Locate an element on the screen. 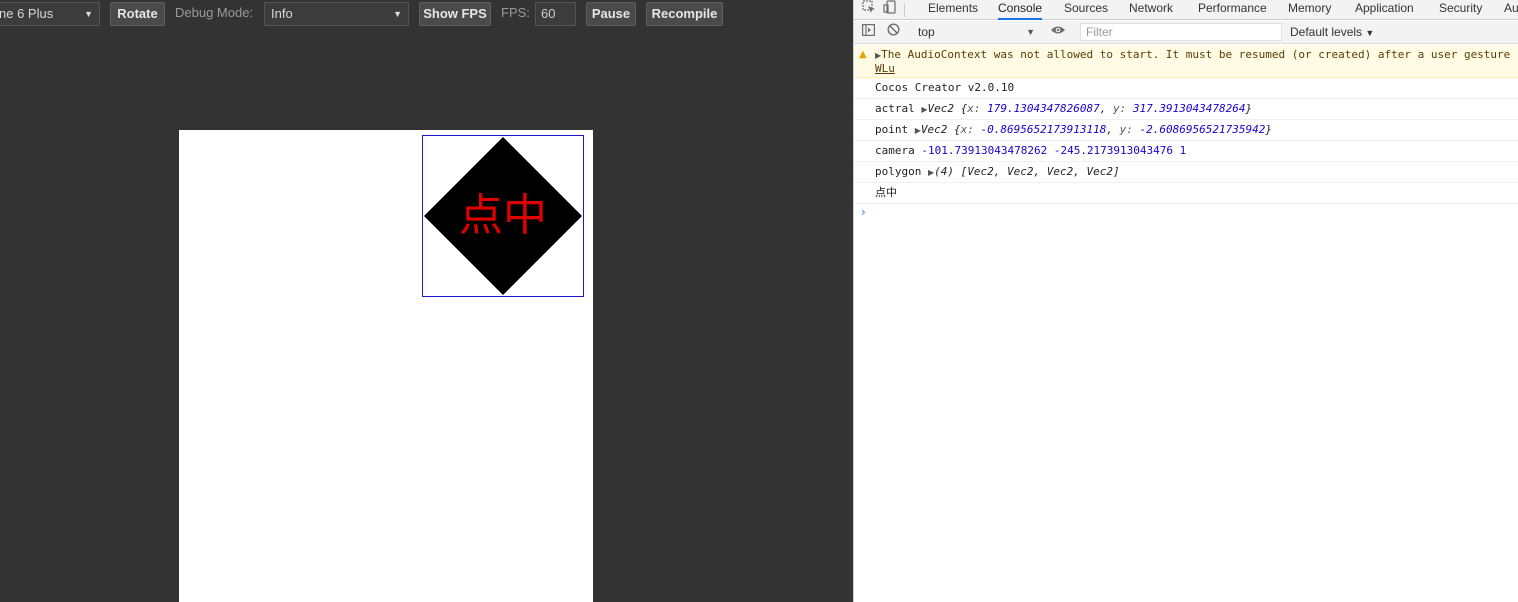 The image size is (1518, 602). fps-label: FPS: is located at coordinates (515, 12).